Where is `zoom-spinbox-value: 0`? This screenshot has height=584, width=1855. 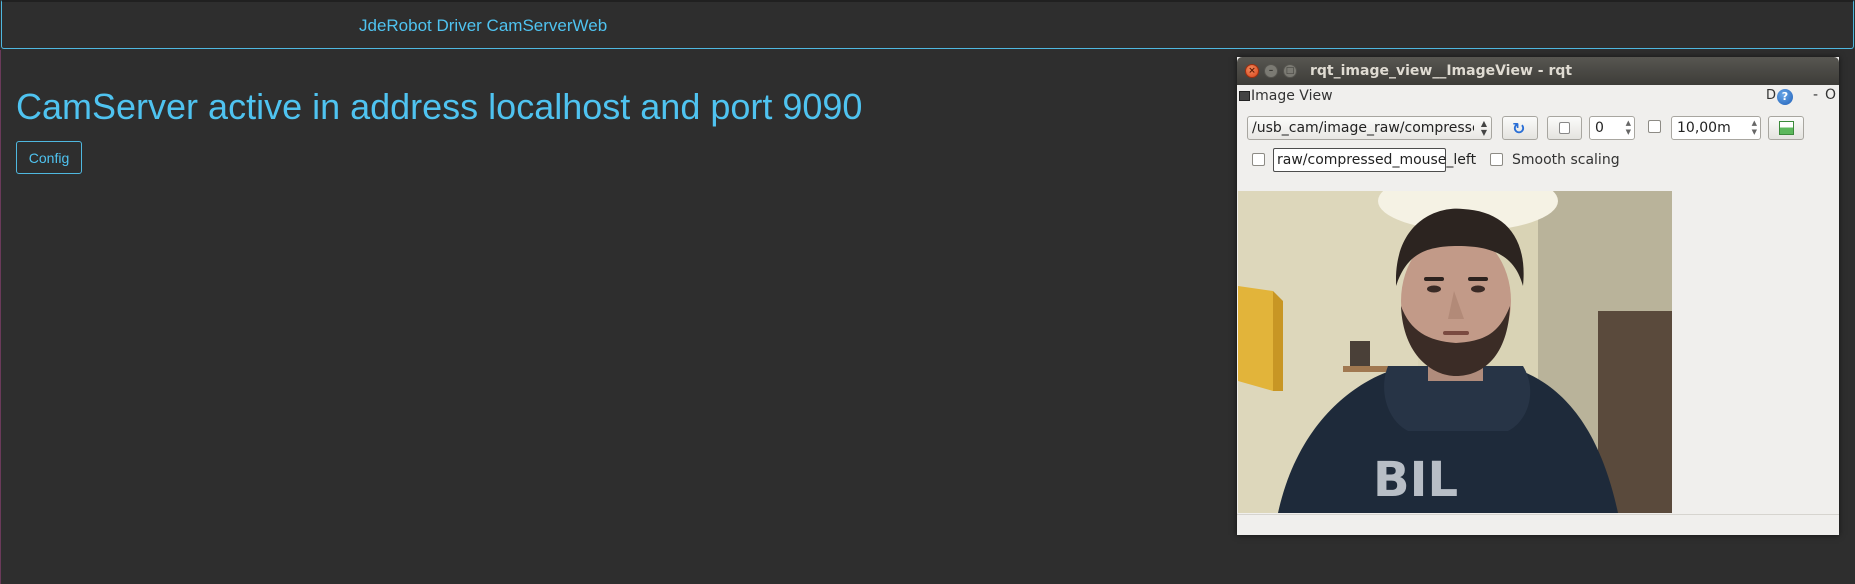 zoom-spinbox-value: 0 is located at coordinates (1599, 128).